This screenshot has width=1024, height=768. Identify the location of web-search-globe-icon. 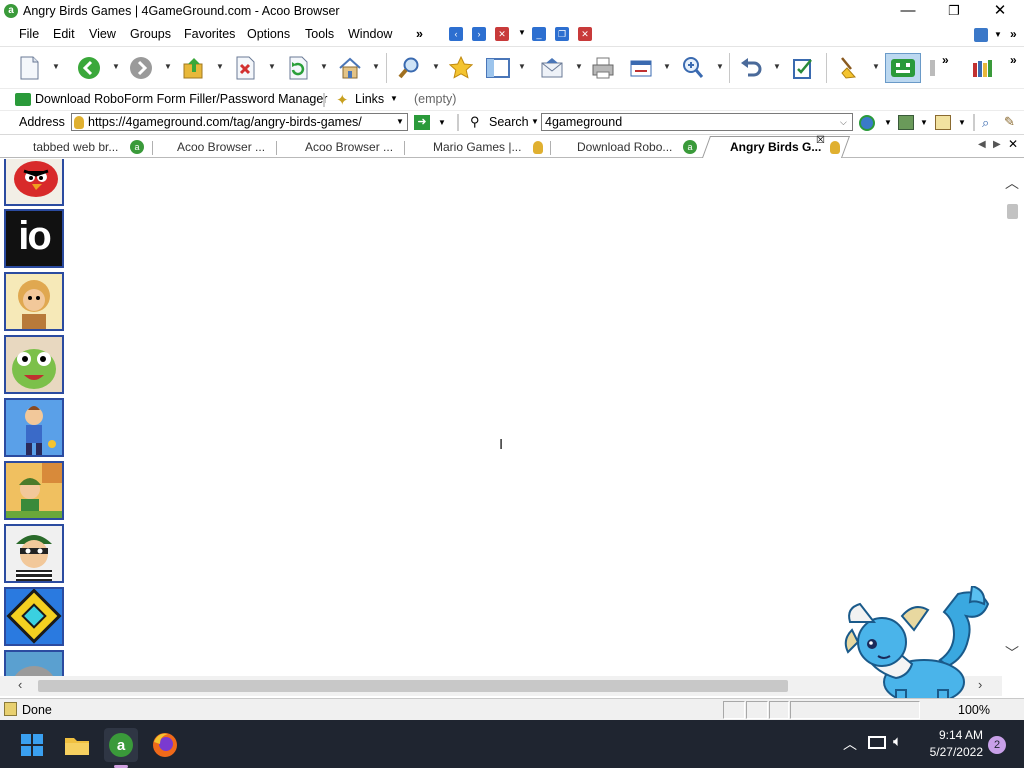
(867, 123).